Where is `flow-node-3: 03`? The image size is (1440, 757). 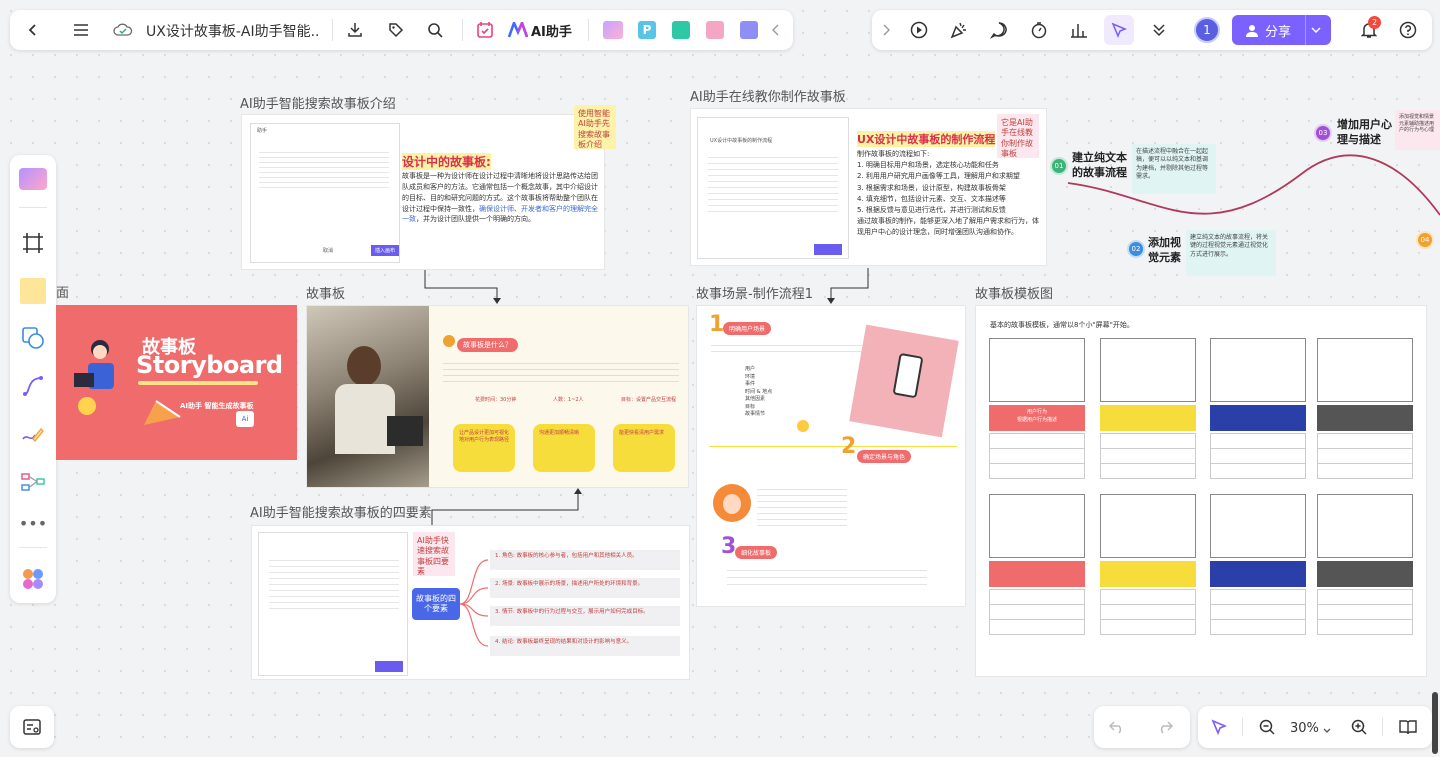
flow-node-3: 03 is located at coordinates (1323, 133).